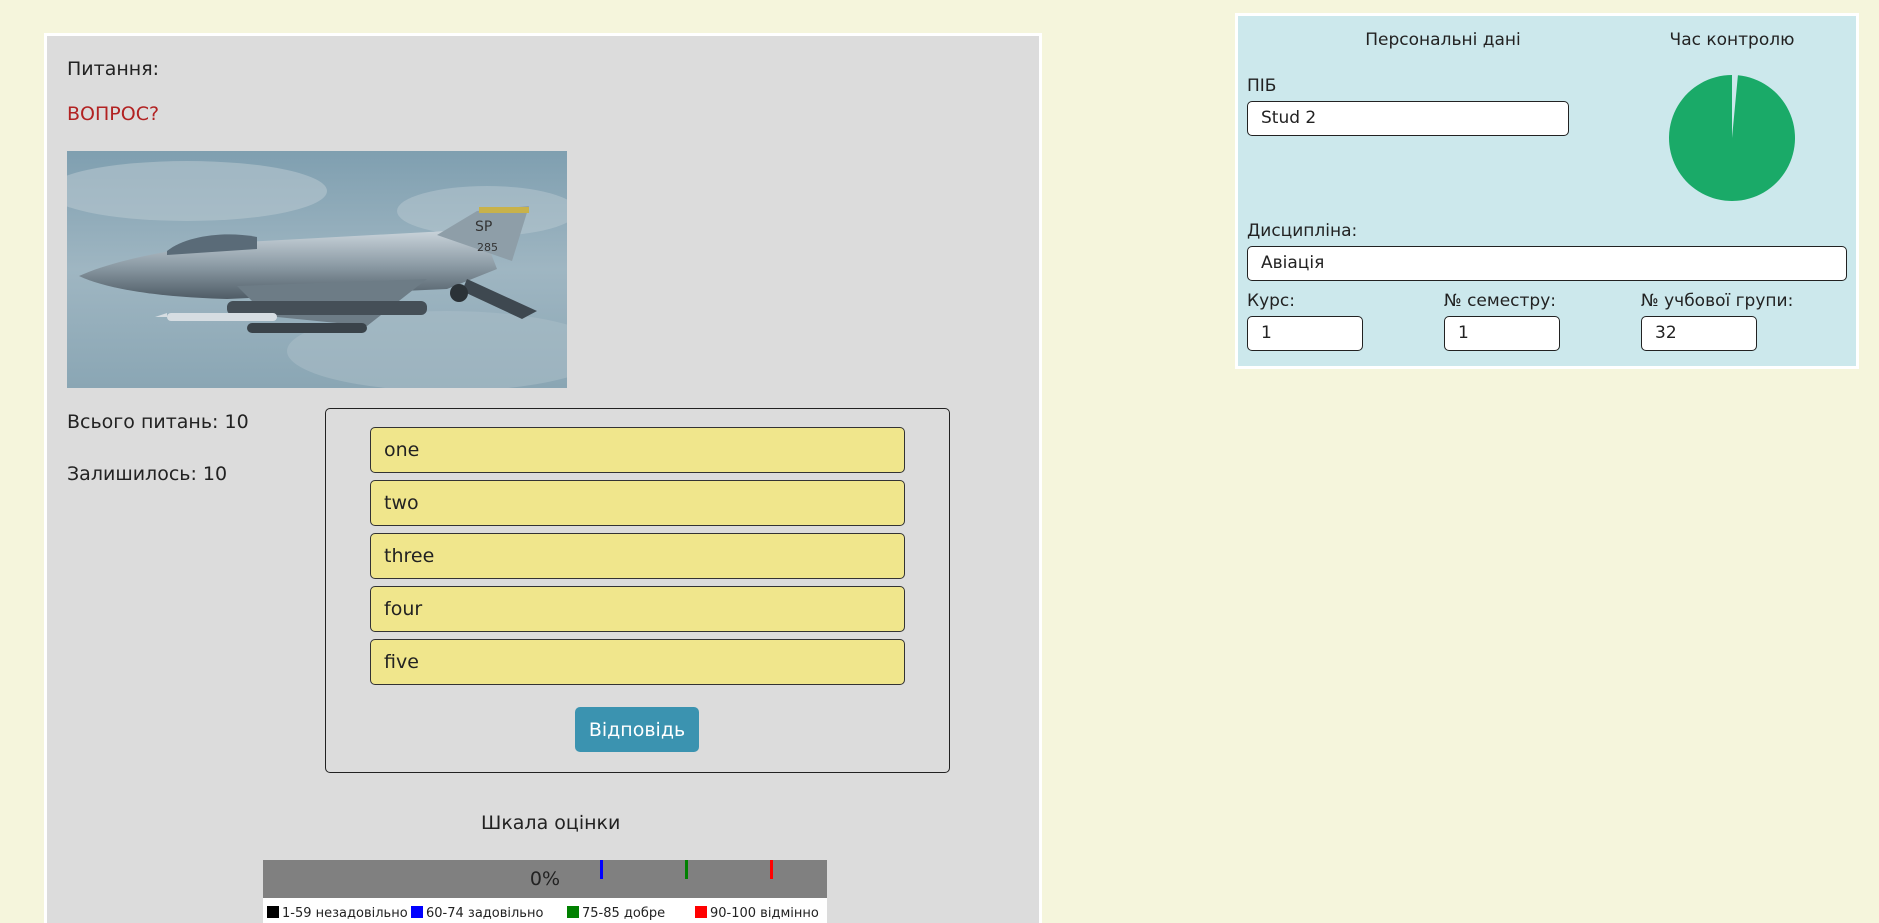 This screenshot has height=923, width=1879. Describe the element at coordinates (637, 450) in the screenshot. I see `answer-option: one` at that location.